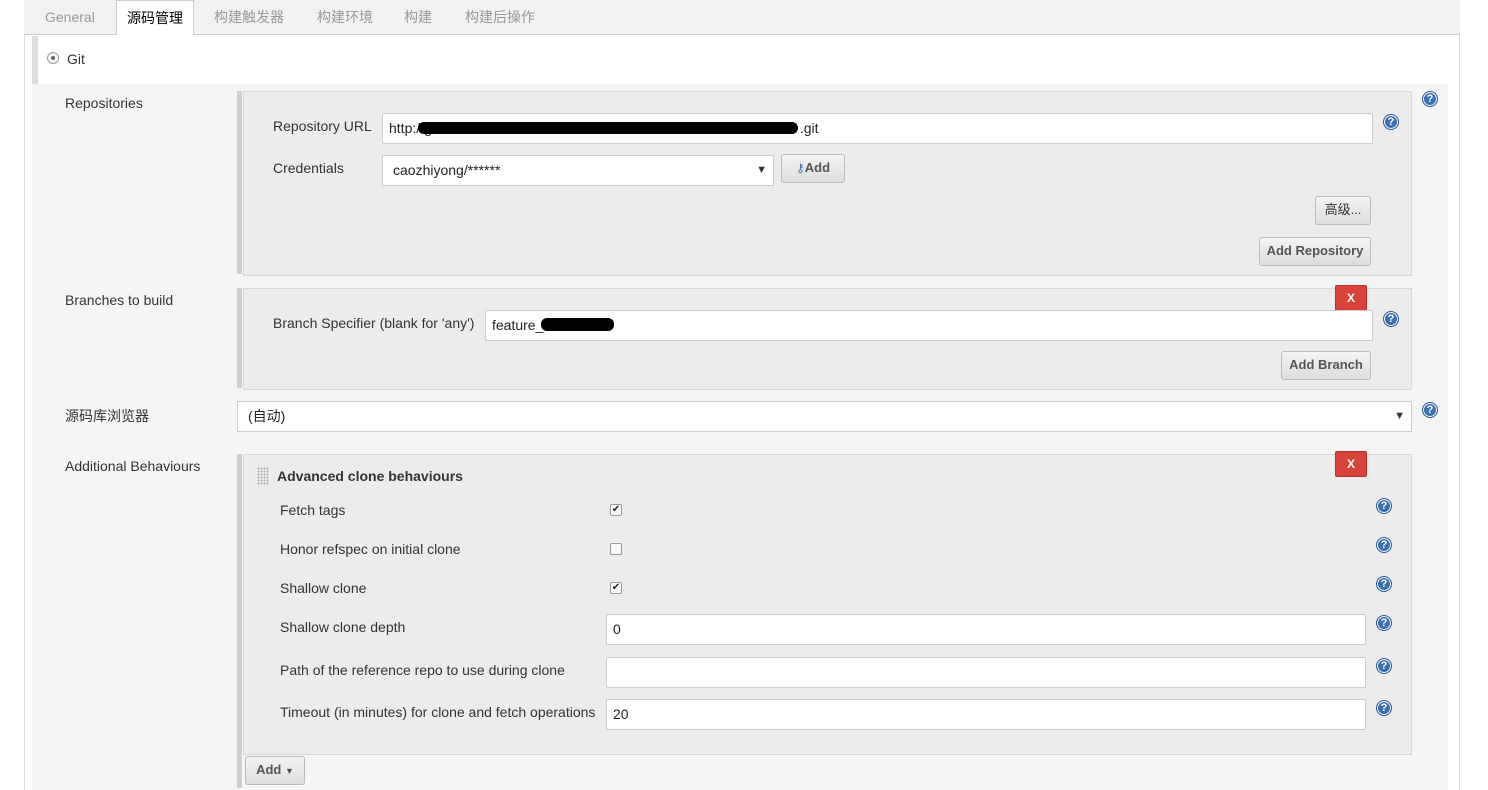  What do you see at coordinates (269, 769) in the screenshot?
I see `add-behaviour-label: Add` at bounding box center [269, 769].